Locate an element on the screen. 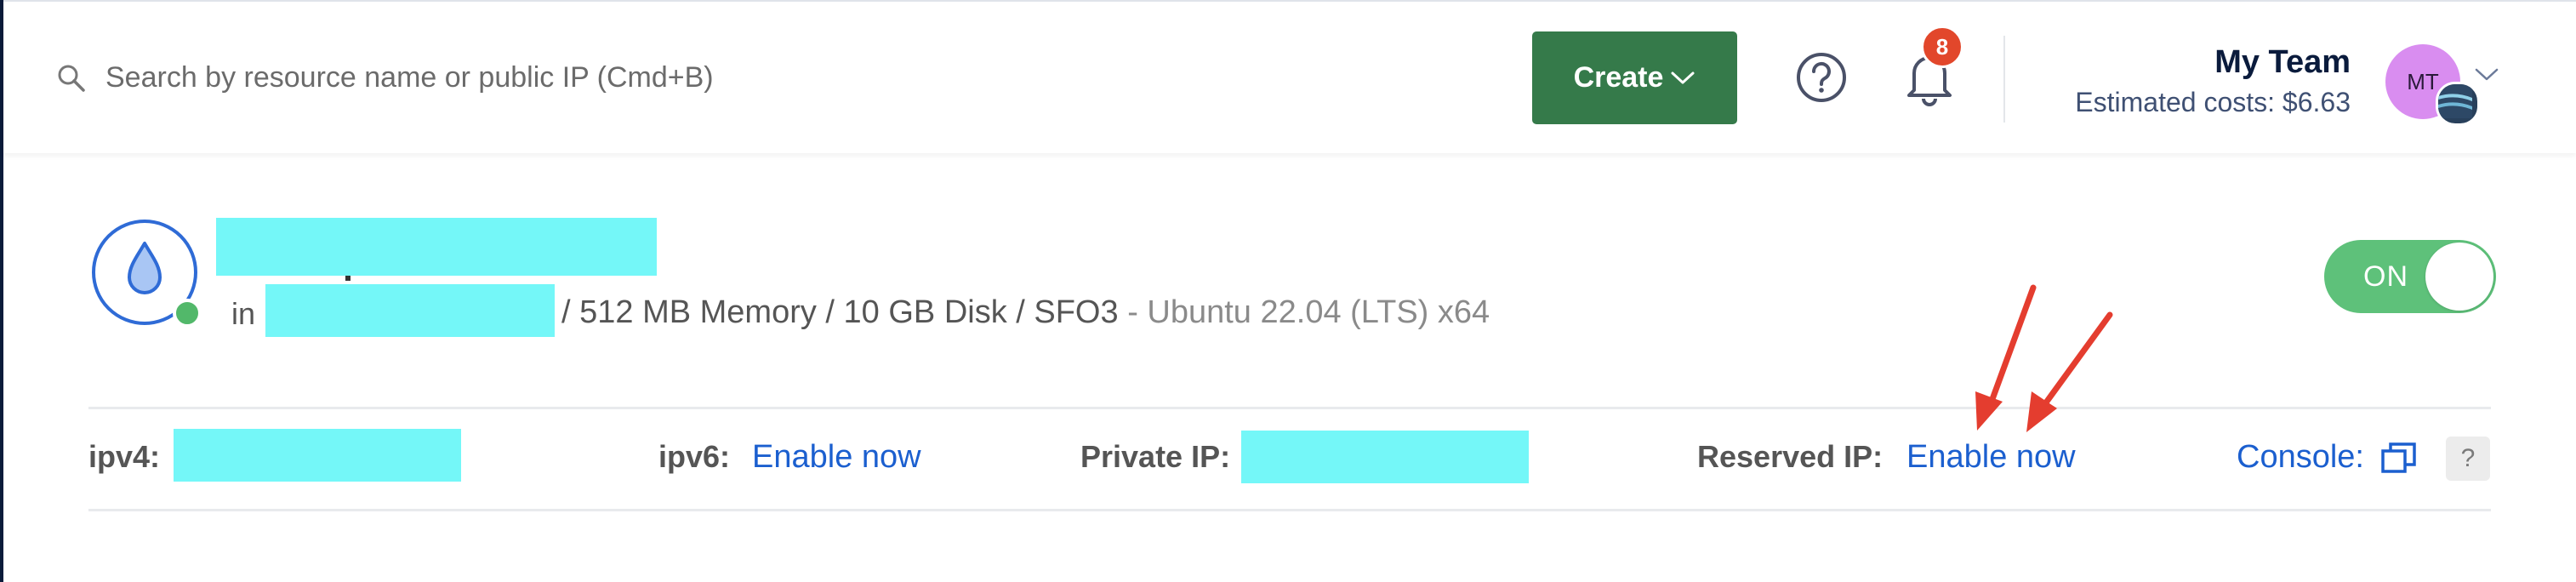 The image size is (2576, 582). ipv4-value-redacted is located at coordinates (317, 455).